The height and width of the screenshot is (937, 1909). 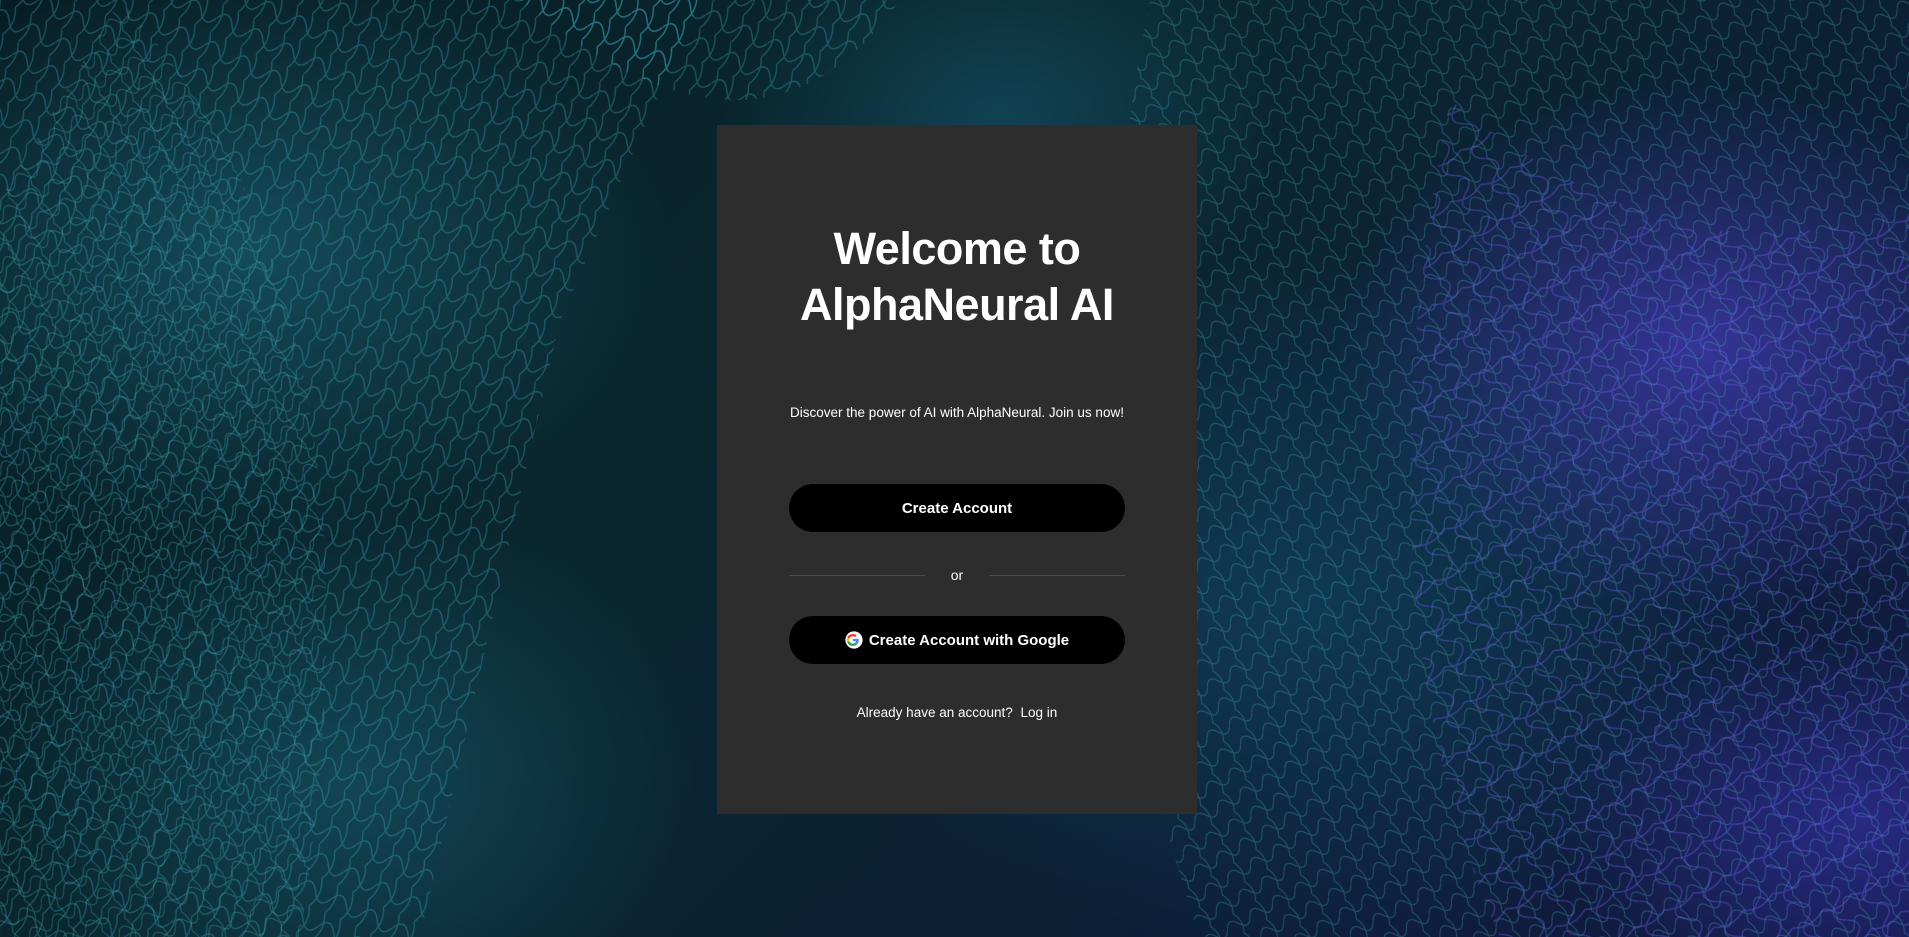 I want to click on divider-text: or, so click(x=957, y=575).